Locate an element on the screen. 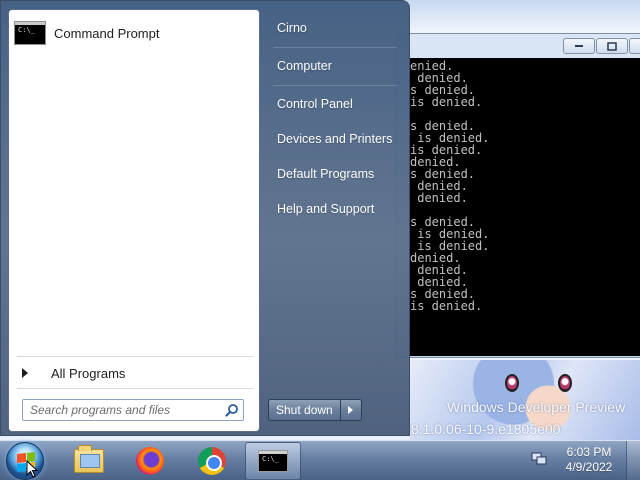  caption-buttons is located at coordinates (601, 46).